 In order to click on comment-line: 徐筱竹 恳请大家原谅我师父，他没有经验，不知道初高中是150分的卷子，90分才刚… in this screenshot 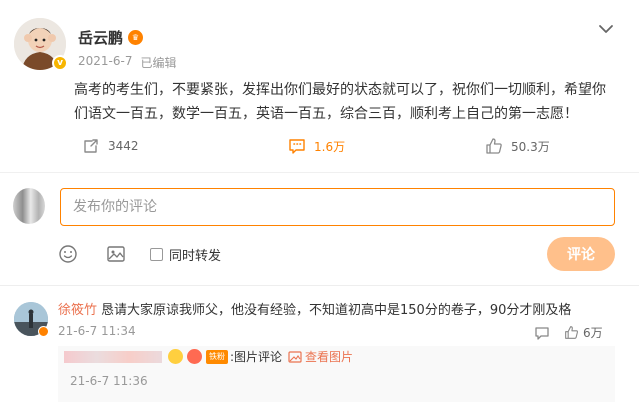, I will do `click(318, 311)`.